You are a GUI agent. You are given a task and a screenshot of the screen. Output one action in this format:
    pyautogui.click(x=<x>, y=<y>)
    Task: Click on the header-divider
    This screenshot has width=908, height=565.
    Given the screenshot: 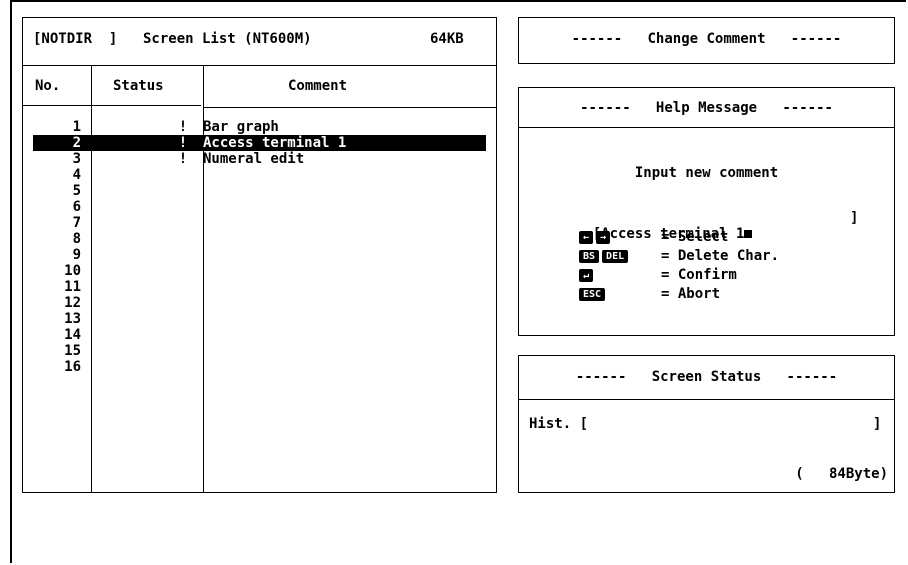 What is the action you would take?
    pyautogui.click(x=259, y=65)
    